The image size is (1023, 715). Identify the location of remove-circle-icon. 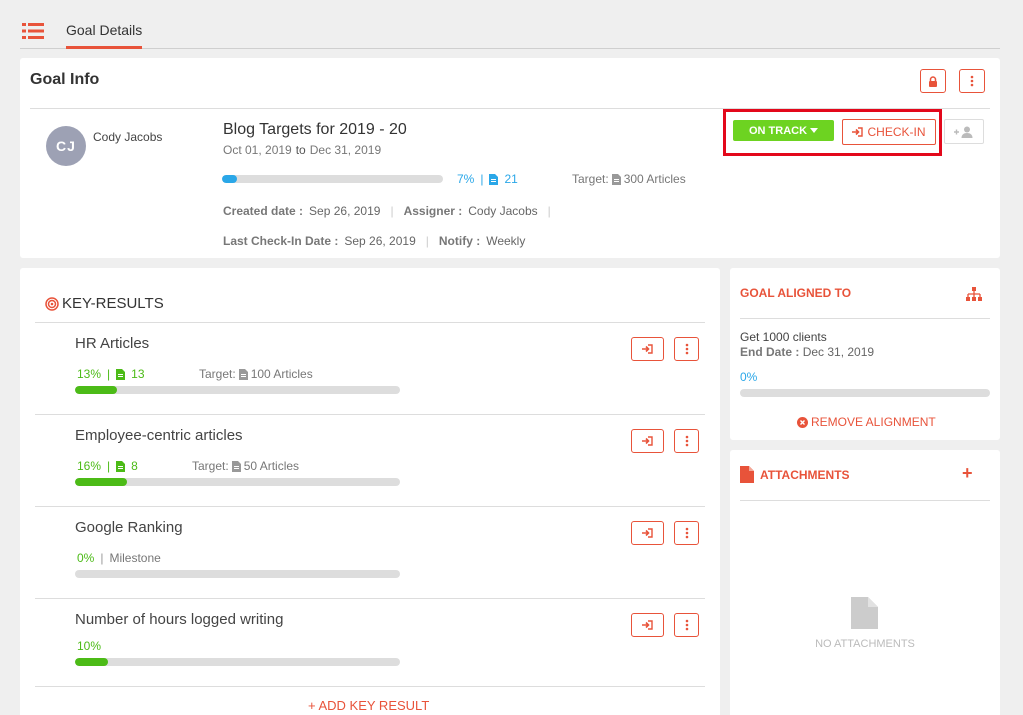
(802, 422).